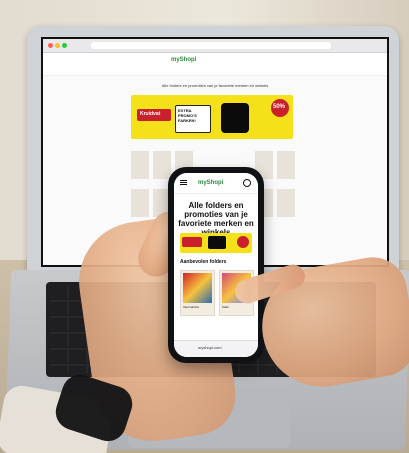 The height and width of the screenshot is (453, 409). Describe the element at coordinates (247, 183) in the screenshot. I see `search-icon` at that location.